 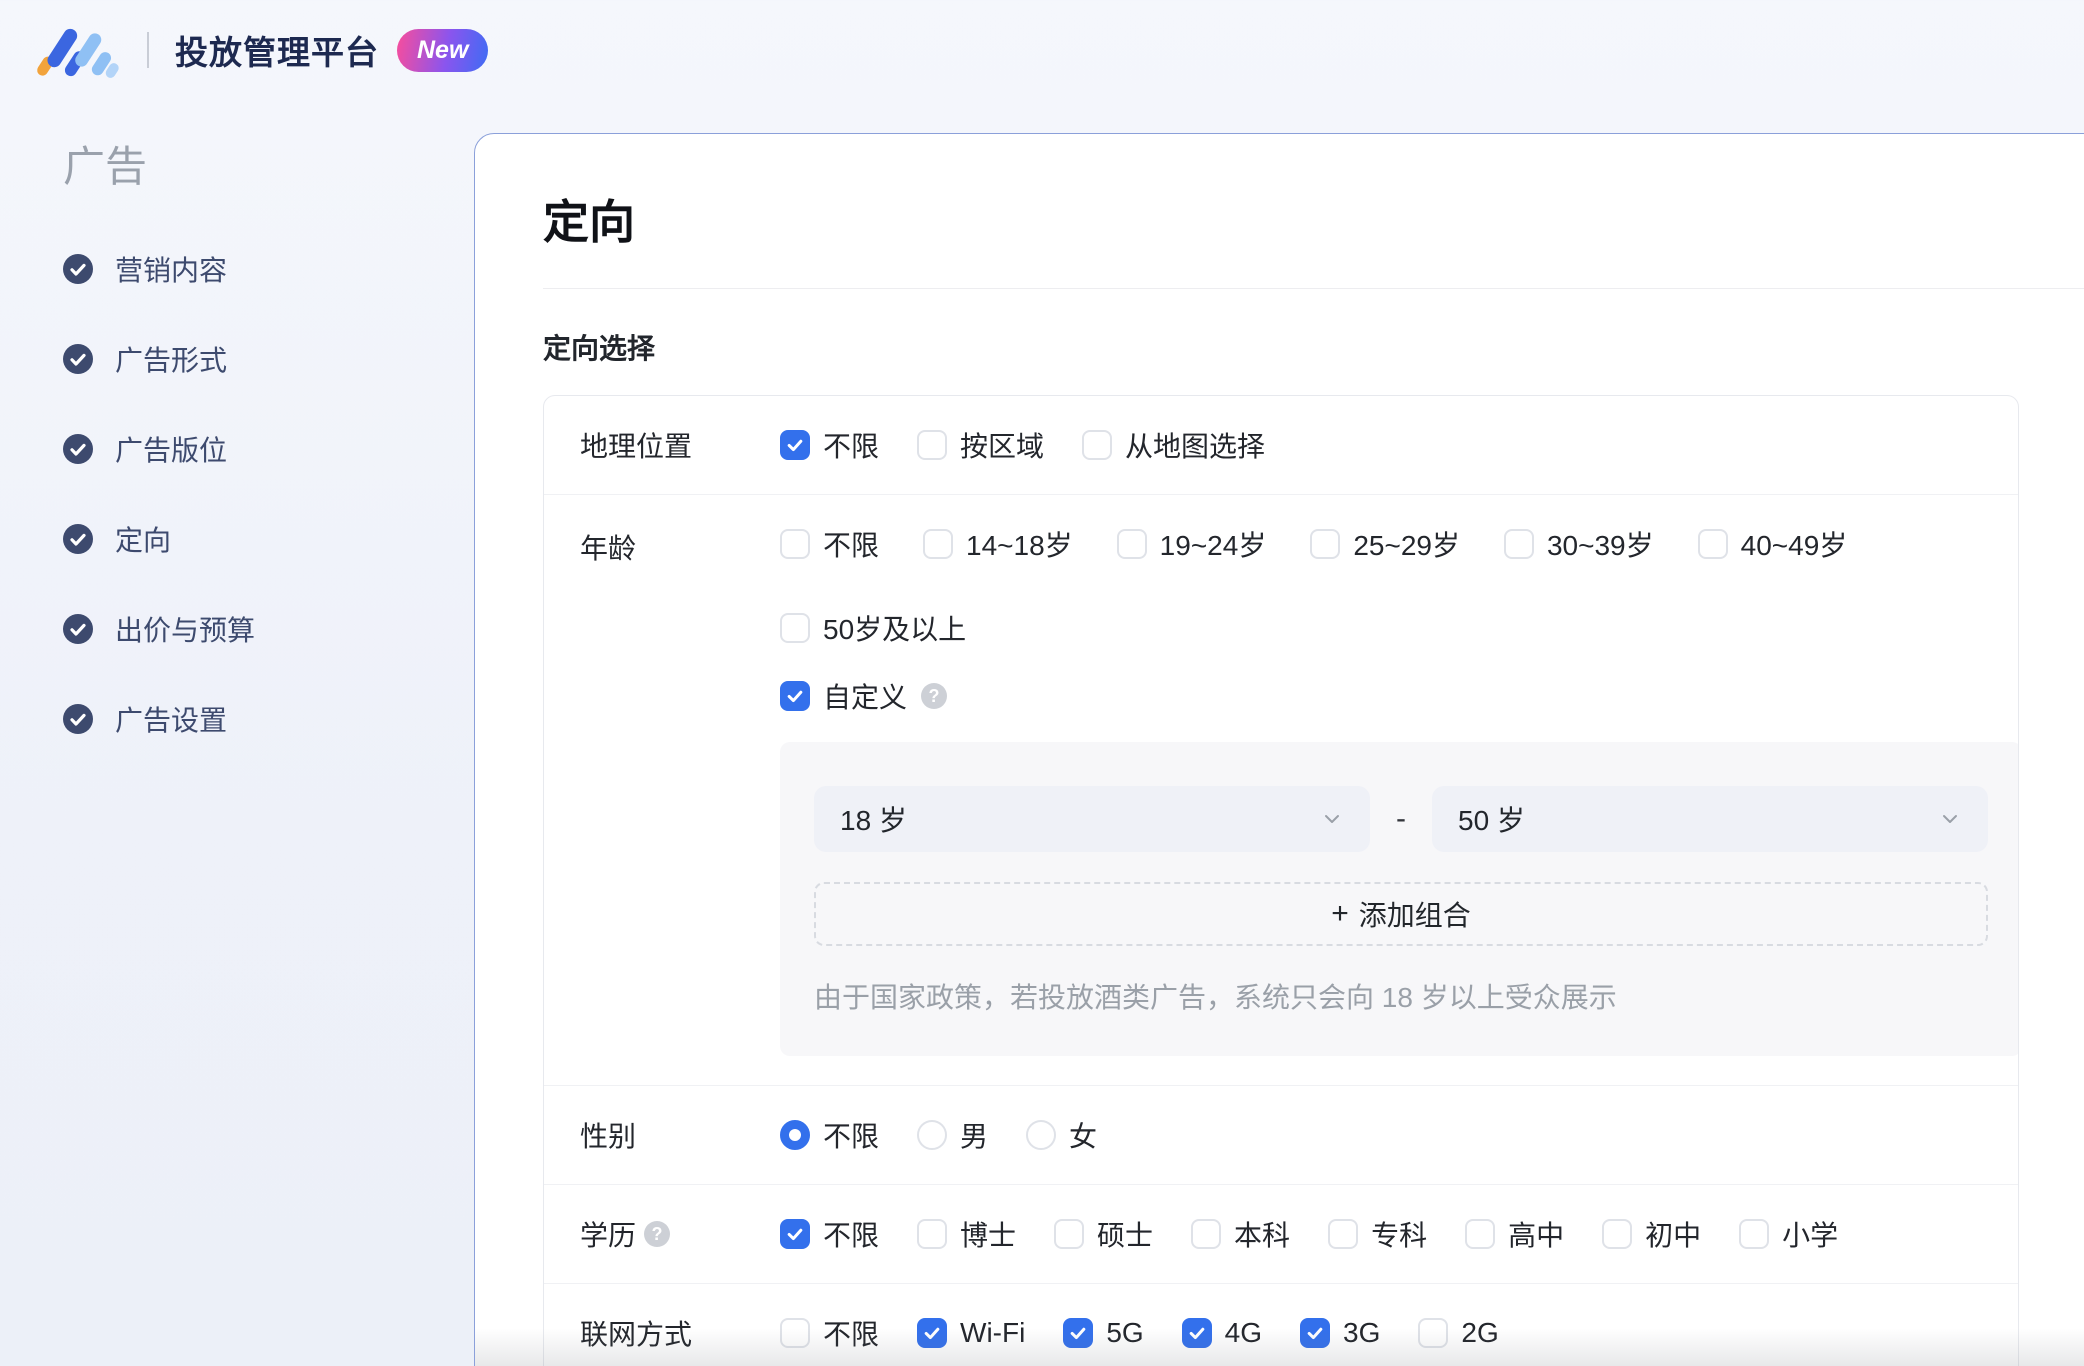 I want to click on row-network: 联网方式 不限 Wi-Fi 5G 4G 3G 2G, so click(x=1281, y=1324).